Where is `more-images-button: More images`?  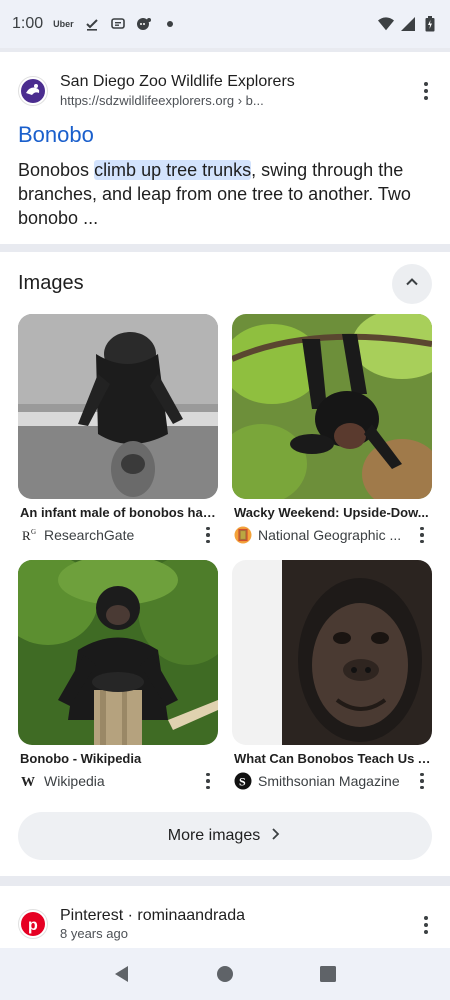 more-images-button: More images is located at coordinates (225, 836).